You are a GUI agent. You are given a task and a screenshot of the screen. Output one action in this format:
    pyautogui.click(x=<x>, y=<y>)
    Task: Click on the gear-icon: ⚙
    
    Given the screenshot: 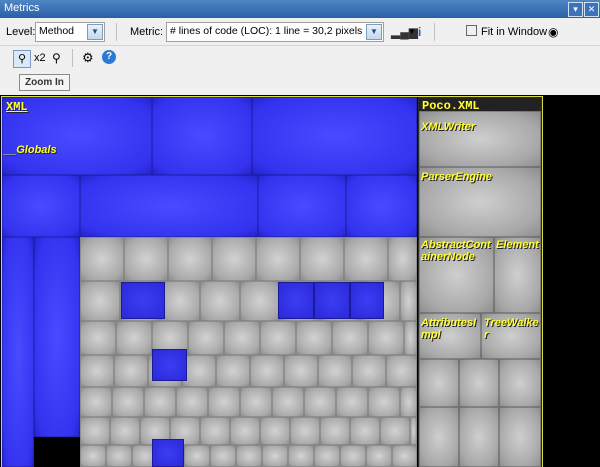 What is the action you would take?
    pyautogui.click(x=88, y=58)
    